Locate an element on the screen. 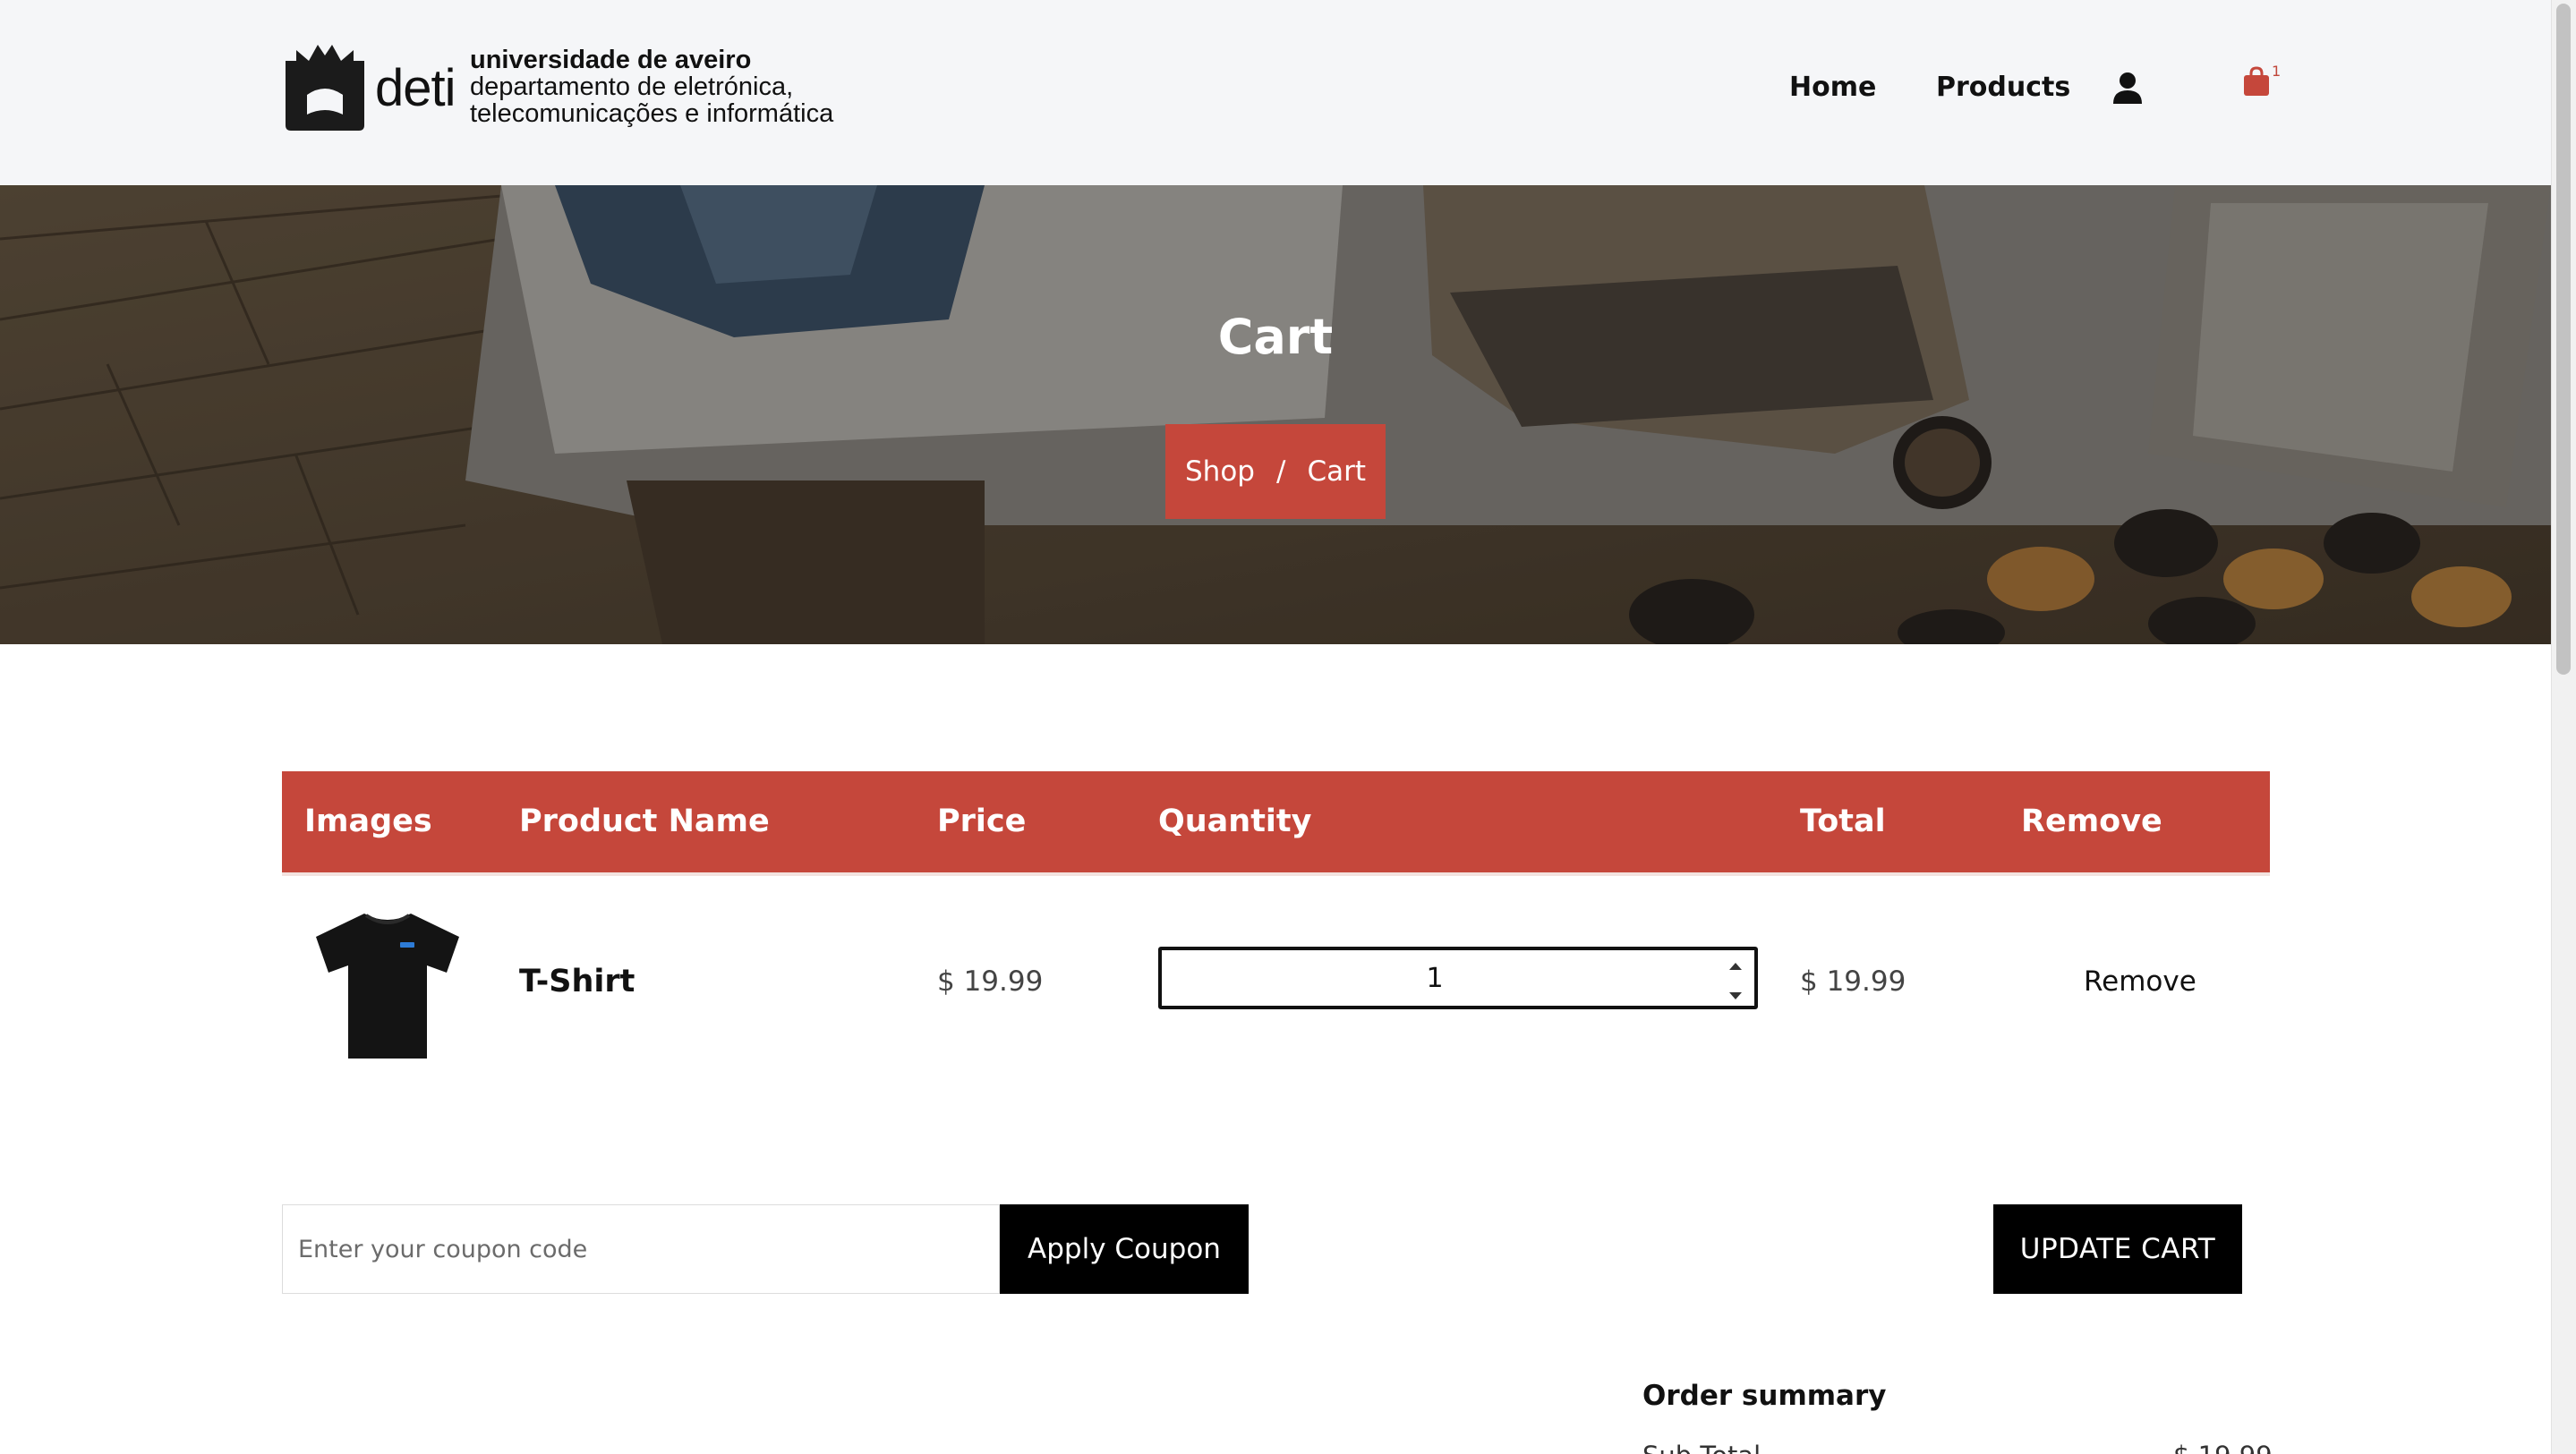 The image size is (2576, 1454). header-images: Images is located at coordinates (368, 822).